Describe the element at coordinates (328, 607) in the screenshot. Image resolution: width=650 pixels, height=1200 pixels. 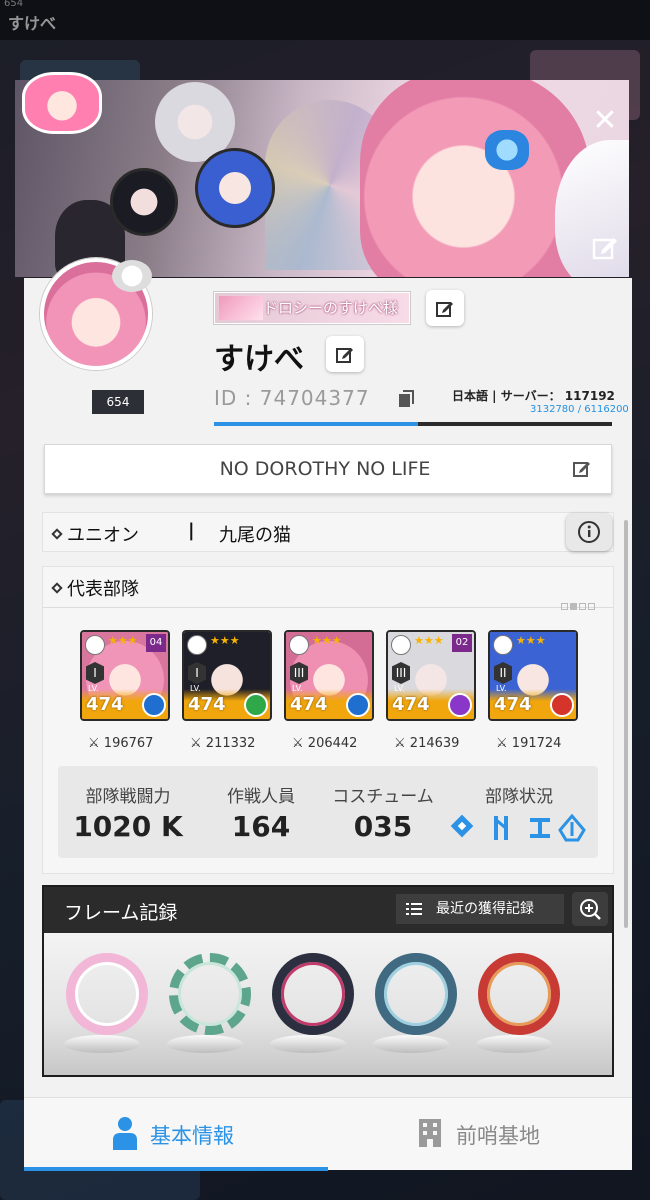
I see `divider` at that location.